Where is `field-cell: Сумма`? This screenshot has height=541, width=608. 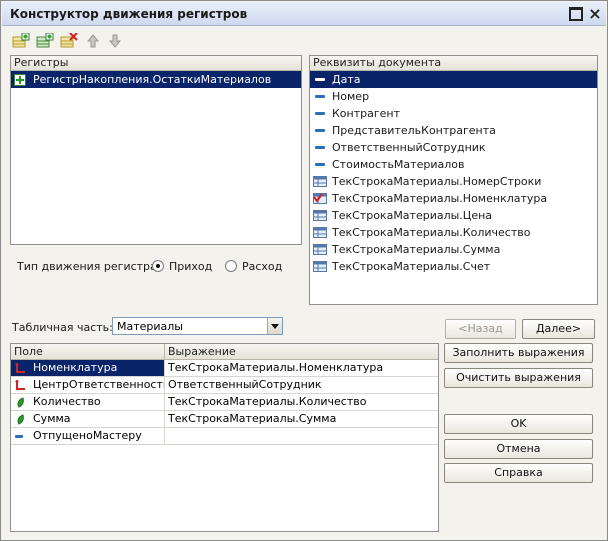 field-cell: Сумма is located at coordinates (88, 419).